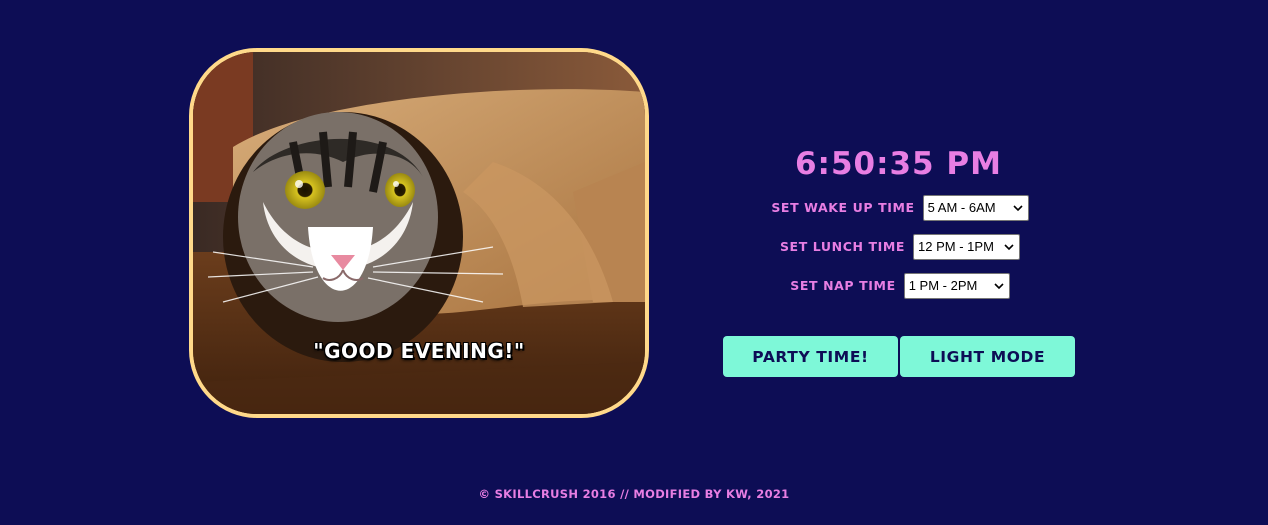 This screenshot has height=525, width=1268. I want to click on lunch-time-label: Set Lunch Time, so click(842, 246).